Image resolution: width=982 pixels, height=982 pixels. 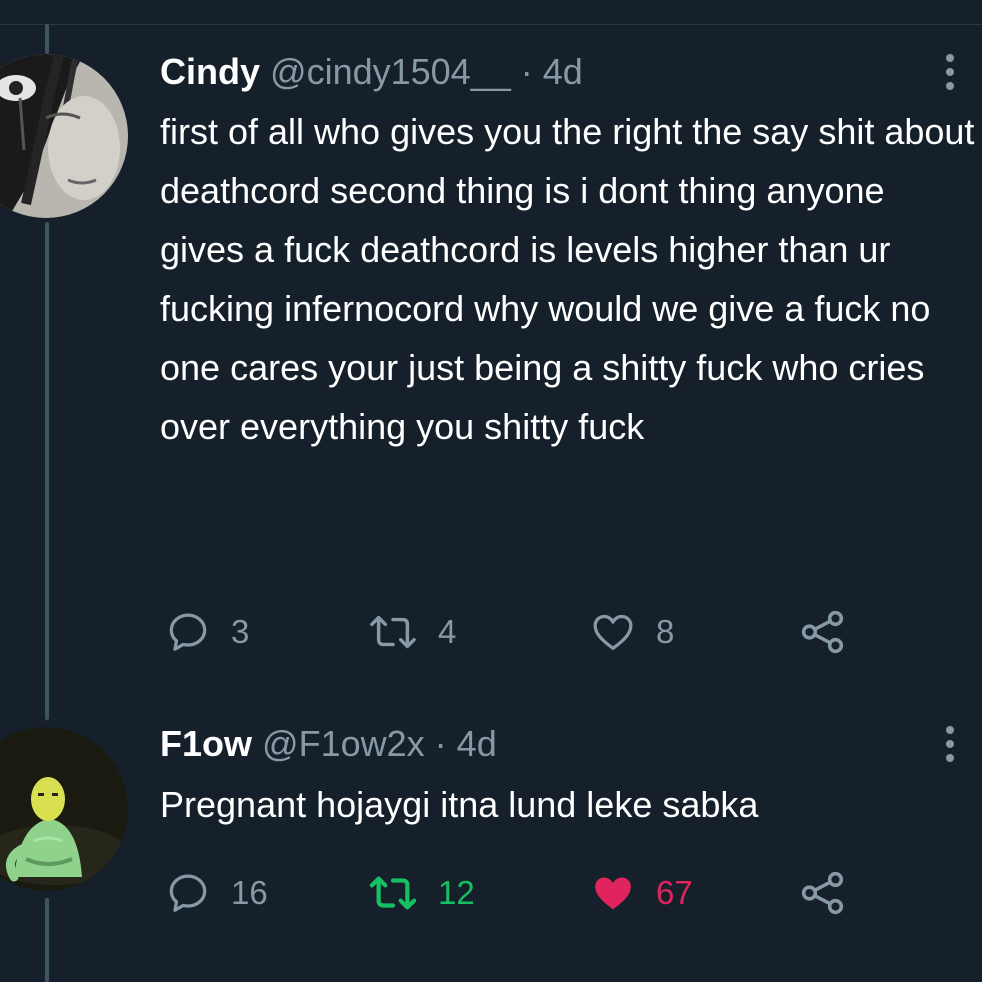 I want to click on retweet-button: 12, so click(x=421, y=893).